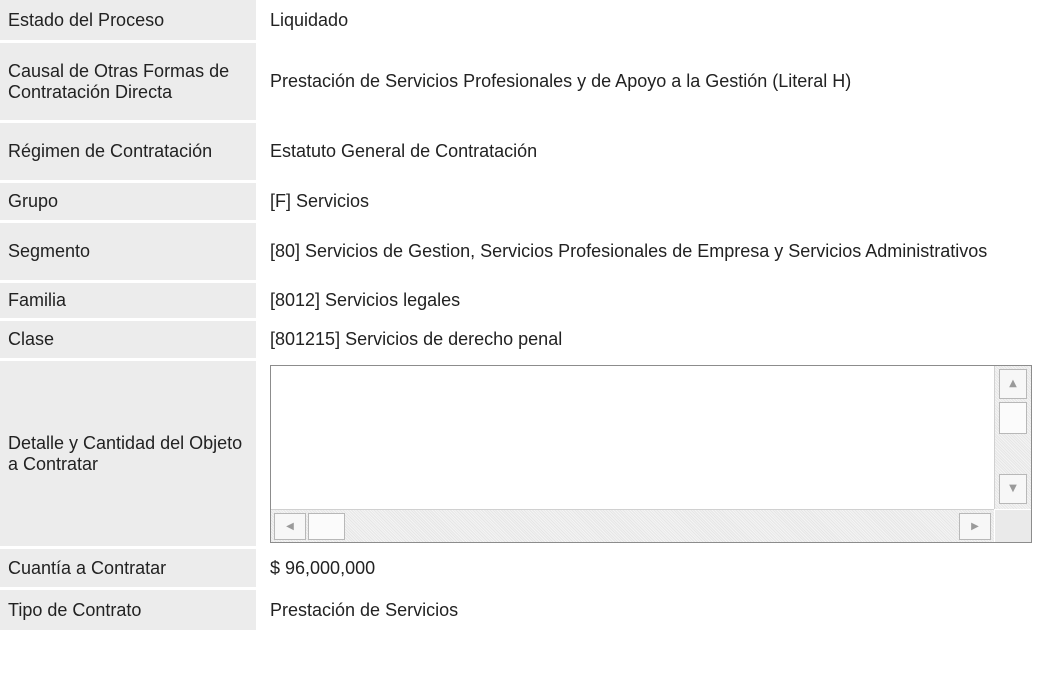 Image resolution: width=1057 pixels, height=677 pixels. I want to click on label-cuantia: Cuantía a Contratar, so click(131, 569).